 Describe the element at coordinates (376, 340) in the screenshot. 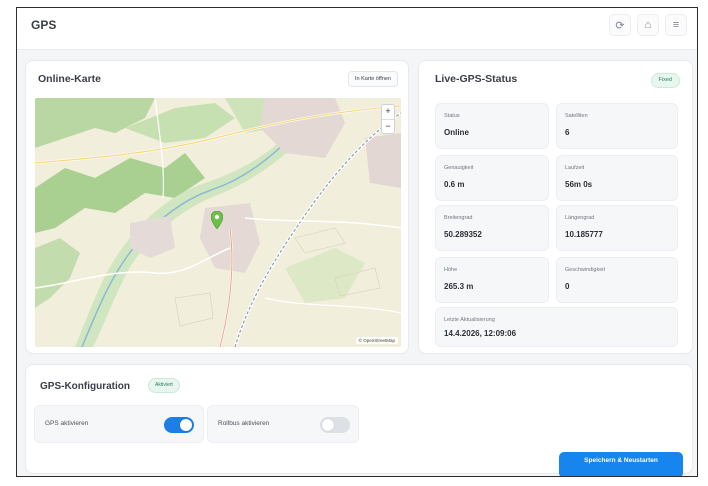

I see `map-attribution: © OpenStreetMap` at that location.